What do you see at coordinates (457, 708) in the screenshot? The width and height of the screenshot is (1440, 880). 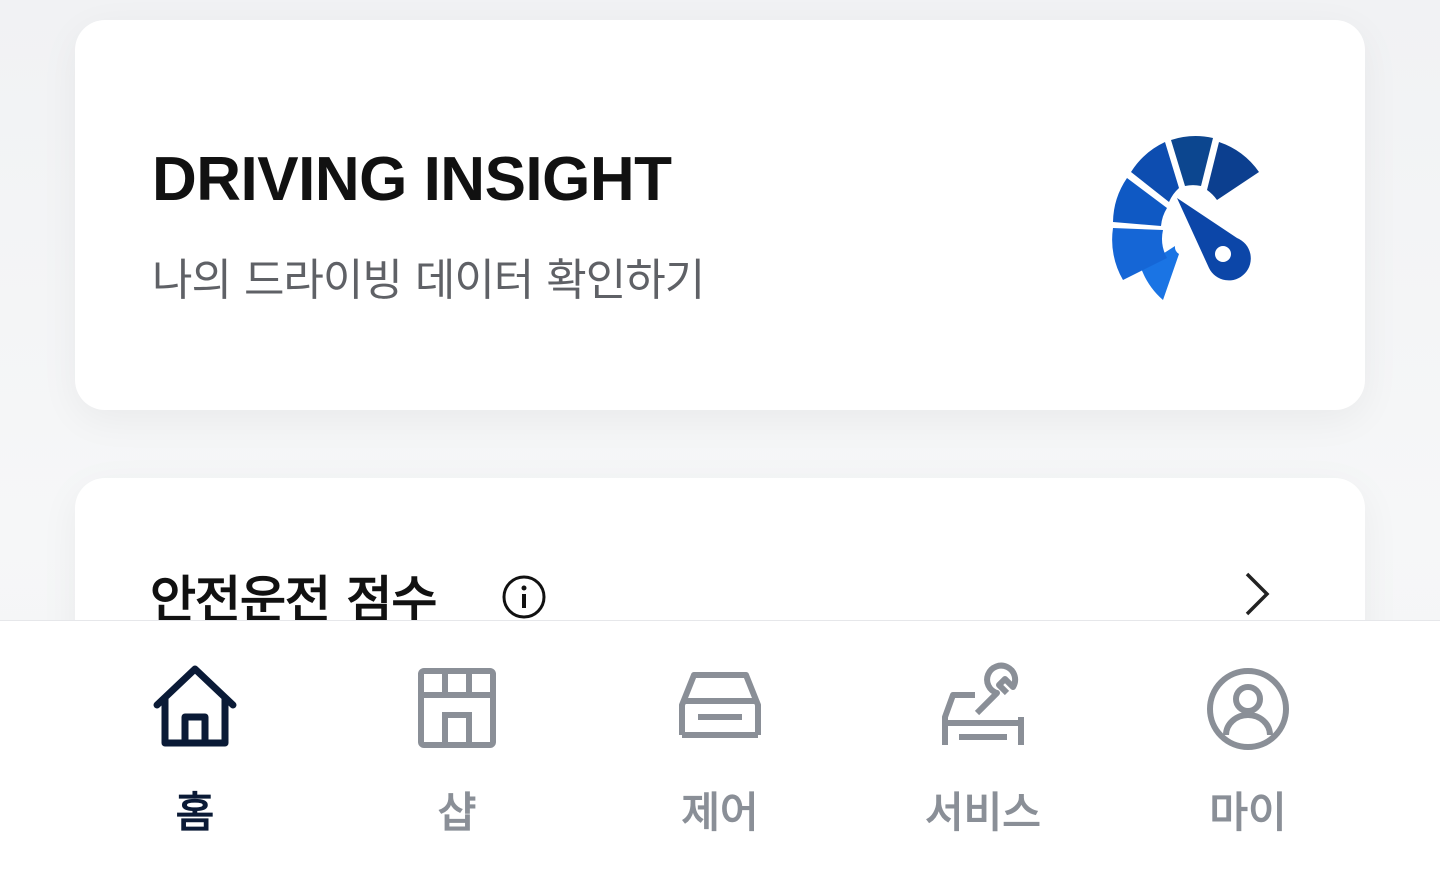 I see `shop-icon` at bounding box center [457, 708].